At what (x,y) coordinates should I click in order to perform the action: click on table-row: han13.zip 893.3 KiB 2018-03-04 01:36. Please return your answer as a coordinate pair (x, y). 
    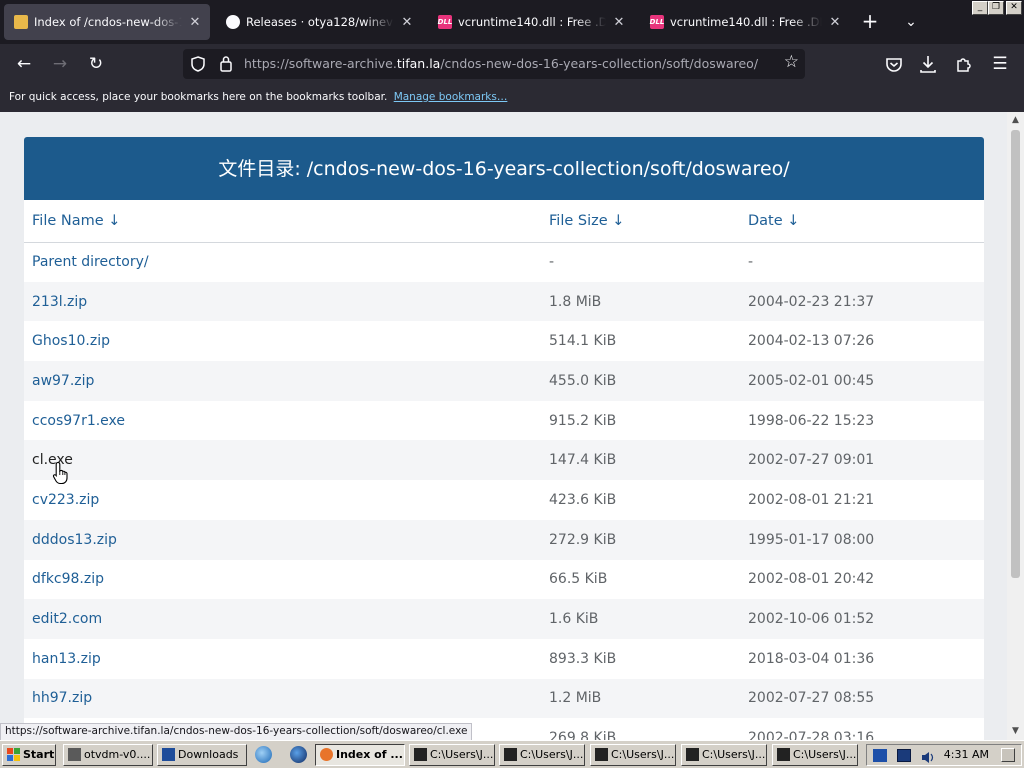
    Looking at the image, I should click on (504, 659).